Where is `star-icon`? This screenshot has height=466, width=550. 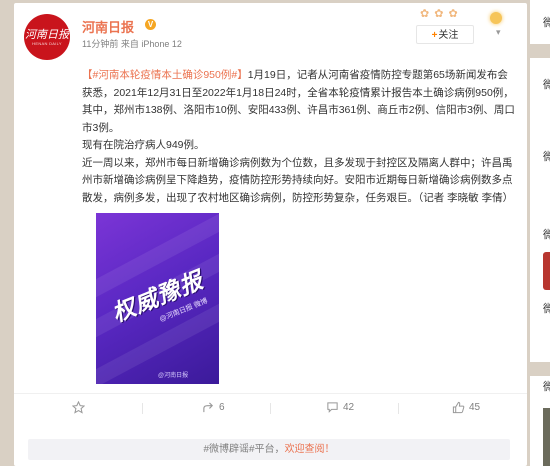 star-icon is located at coordinates (78, 407).